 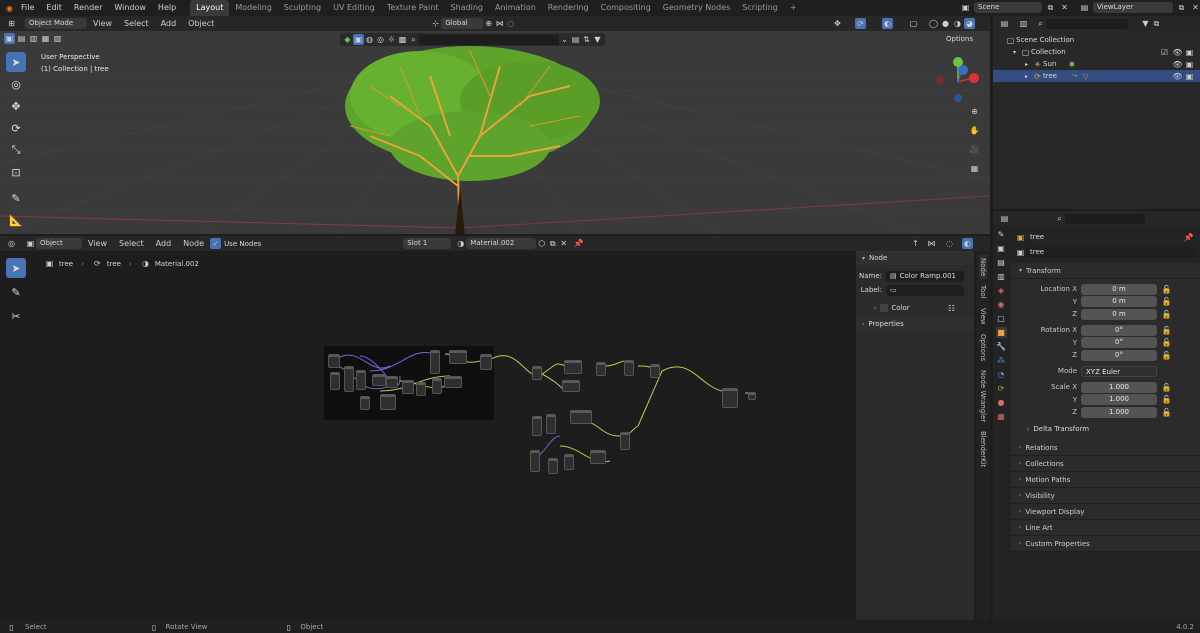 I want to click on tool-tab-icon: ✎, so click(x=1001, y=234).